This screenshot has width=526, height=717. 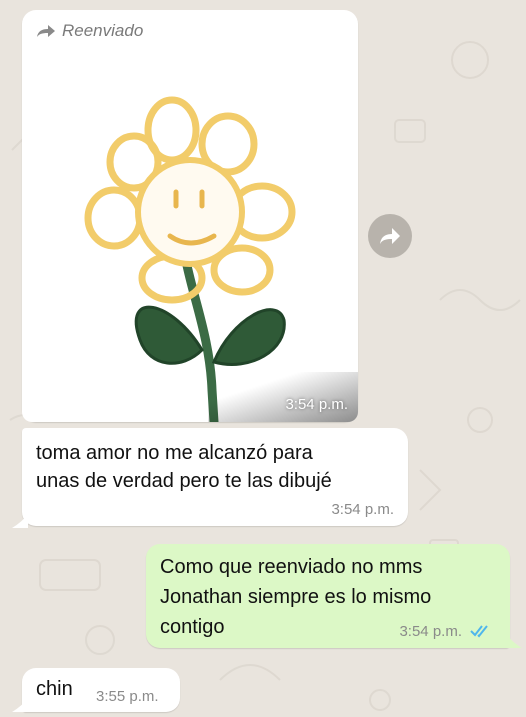 I want to click on forwarded-label: Reenviado, so click(x=89, y=31).